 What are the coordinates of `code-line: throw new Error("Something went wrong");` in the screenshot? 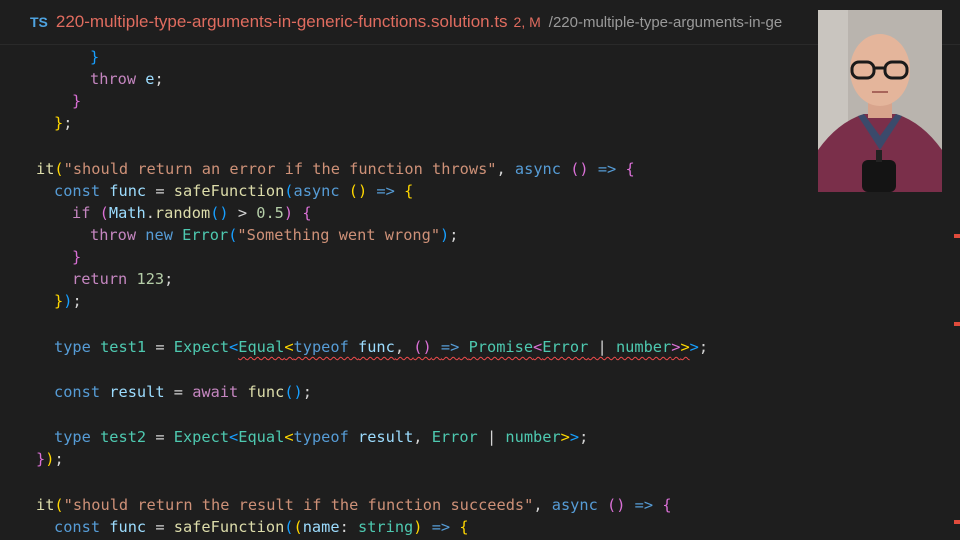 It's located at (274, 235).